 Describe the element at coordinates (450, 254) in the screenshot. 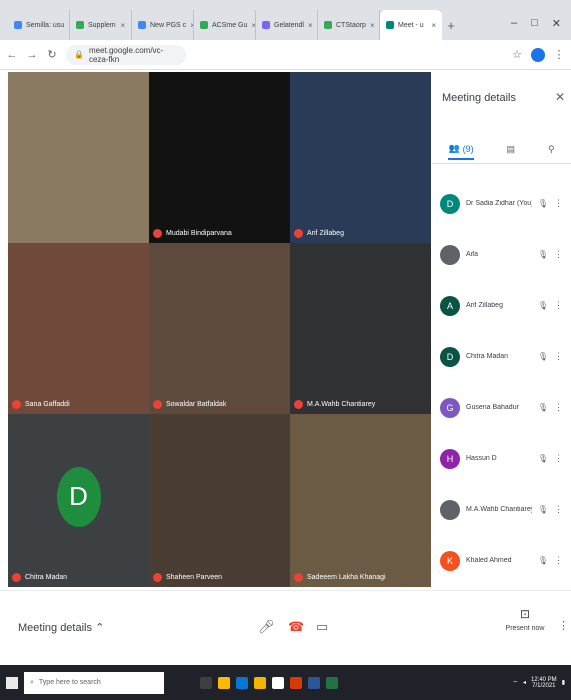

I see `participant-avatar` at that location.